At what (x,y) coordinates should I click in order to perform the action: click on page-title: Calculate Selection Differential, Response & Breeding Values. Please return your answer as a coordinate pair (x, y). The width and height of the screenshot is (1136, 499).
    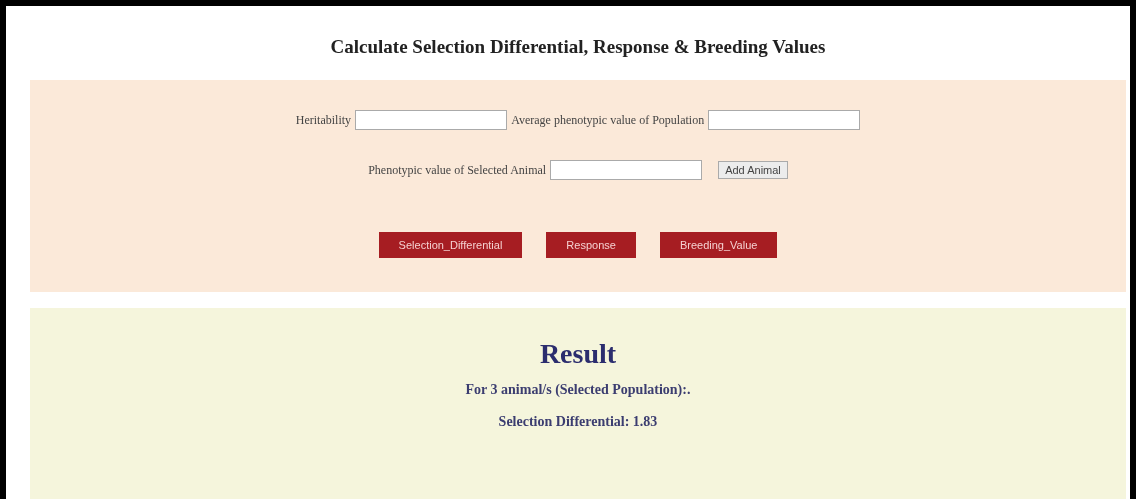
    Looking at the image, I should click on (578, 47).